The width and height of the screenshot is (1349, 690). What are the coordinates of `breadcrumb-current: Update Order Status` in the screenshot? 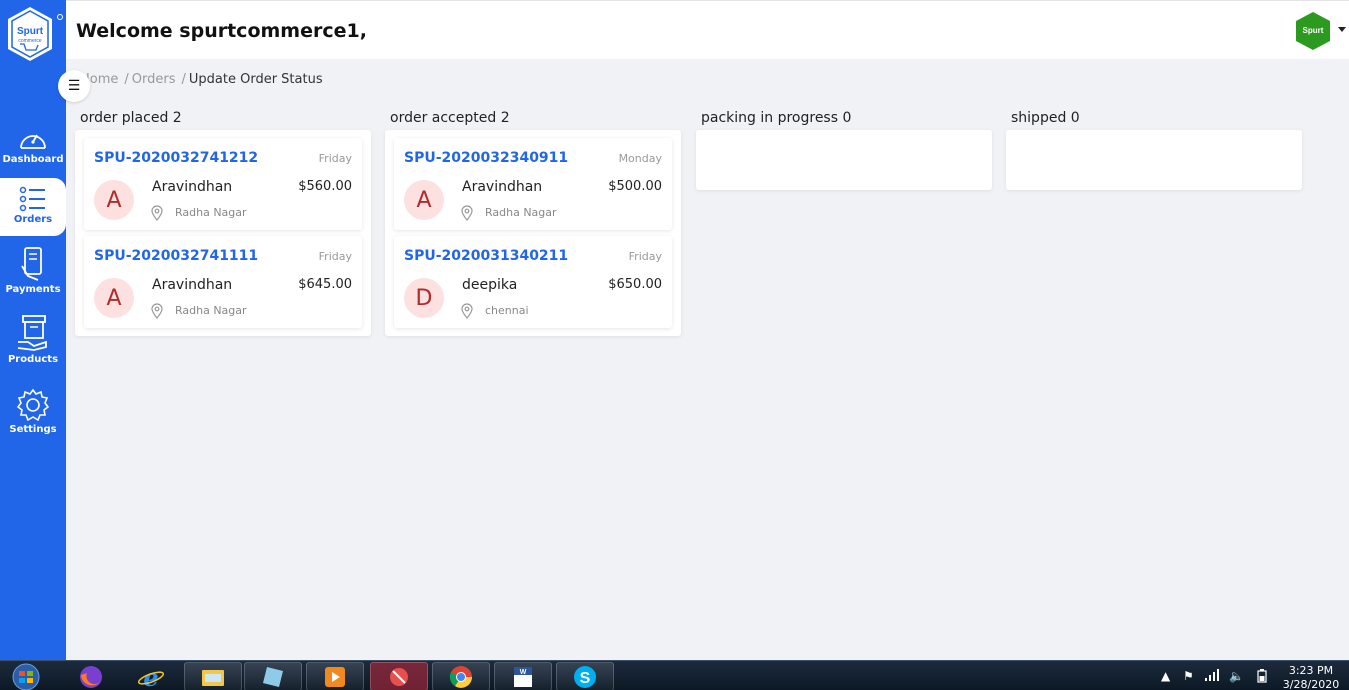 It's located at (255, 79).